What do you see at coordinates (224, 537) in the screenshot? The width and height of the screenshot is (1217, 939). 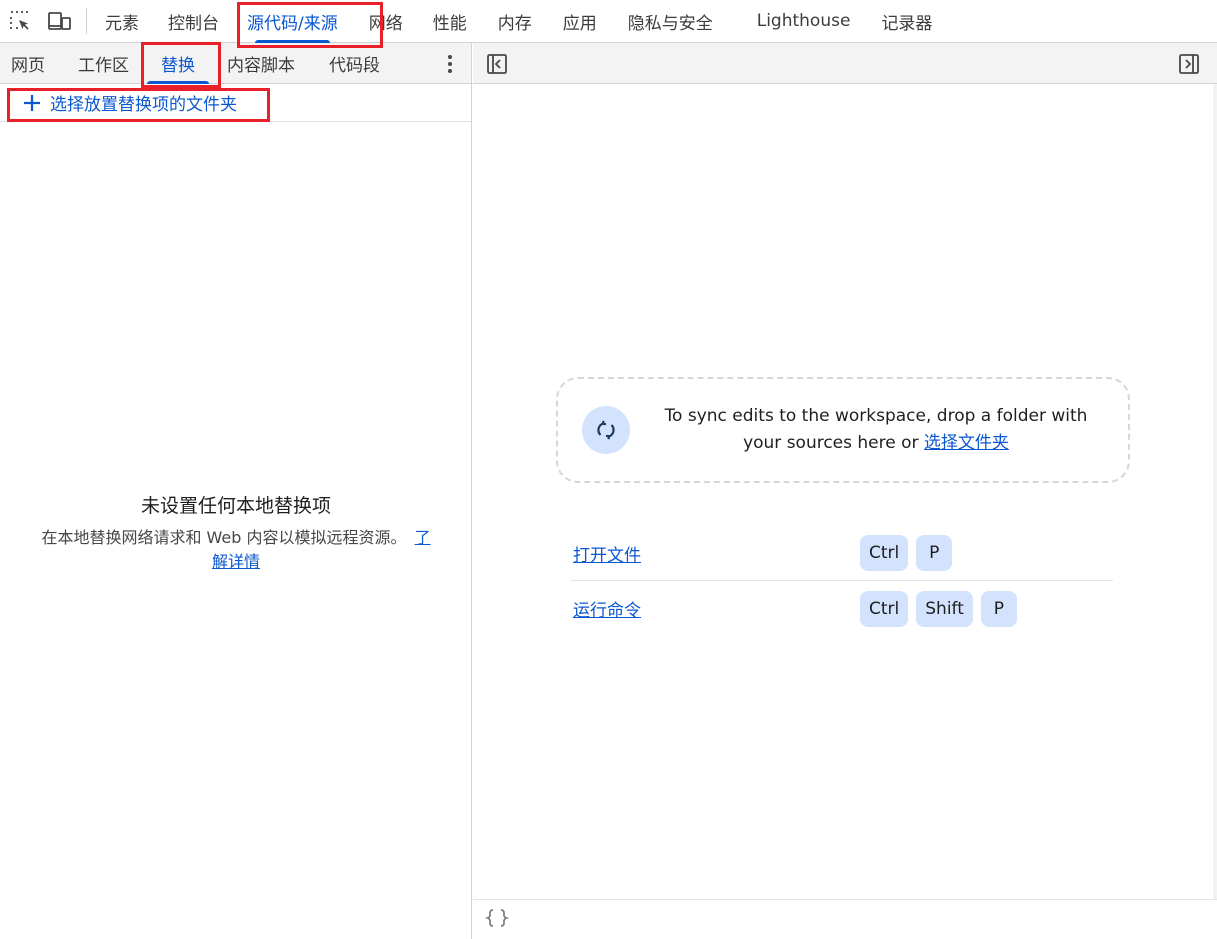 I see `empty-state-description-text: 在本地替换网络请求和 Web 内容以模拟远程资源。` at bounding box center [224, 537].